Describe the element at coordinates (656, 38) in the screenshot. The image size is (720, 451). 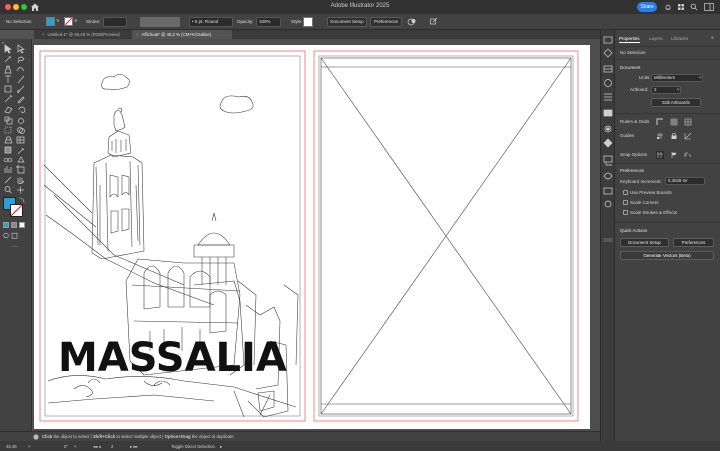
I see `tab-layers: Layers` at that location.